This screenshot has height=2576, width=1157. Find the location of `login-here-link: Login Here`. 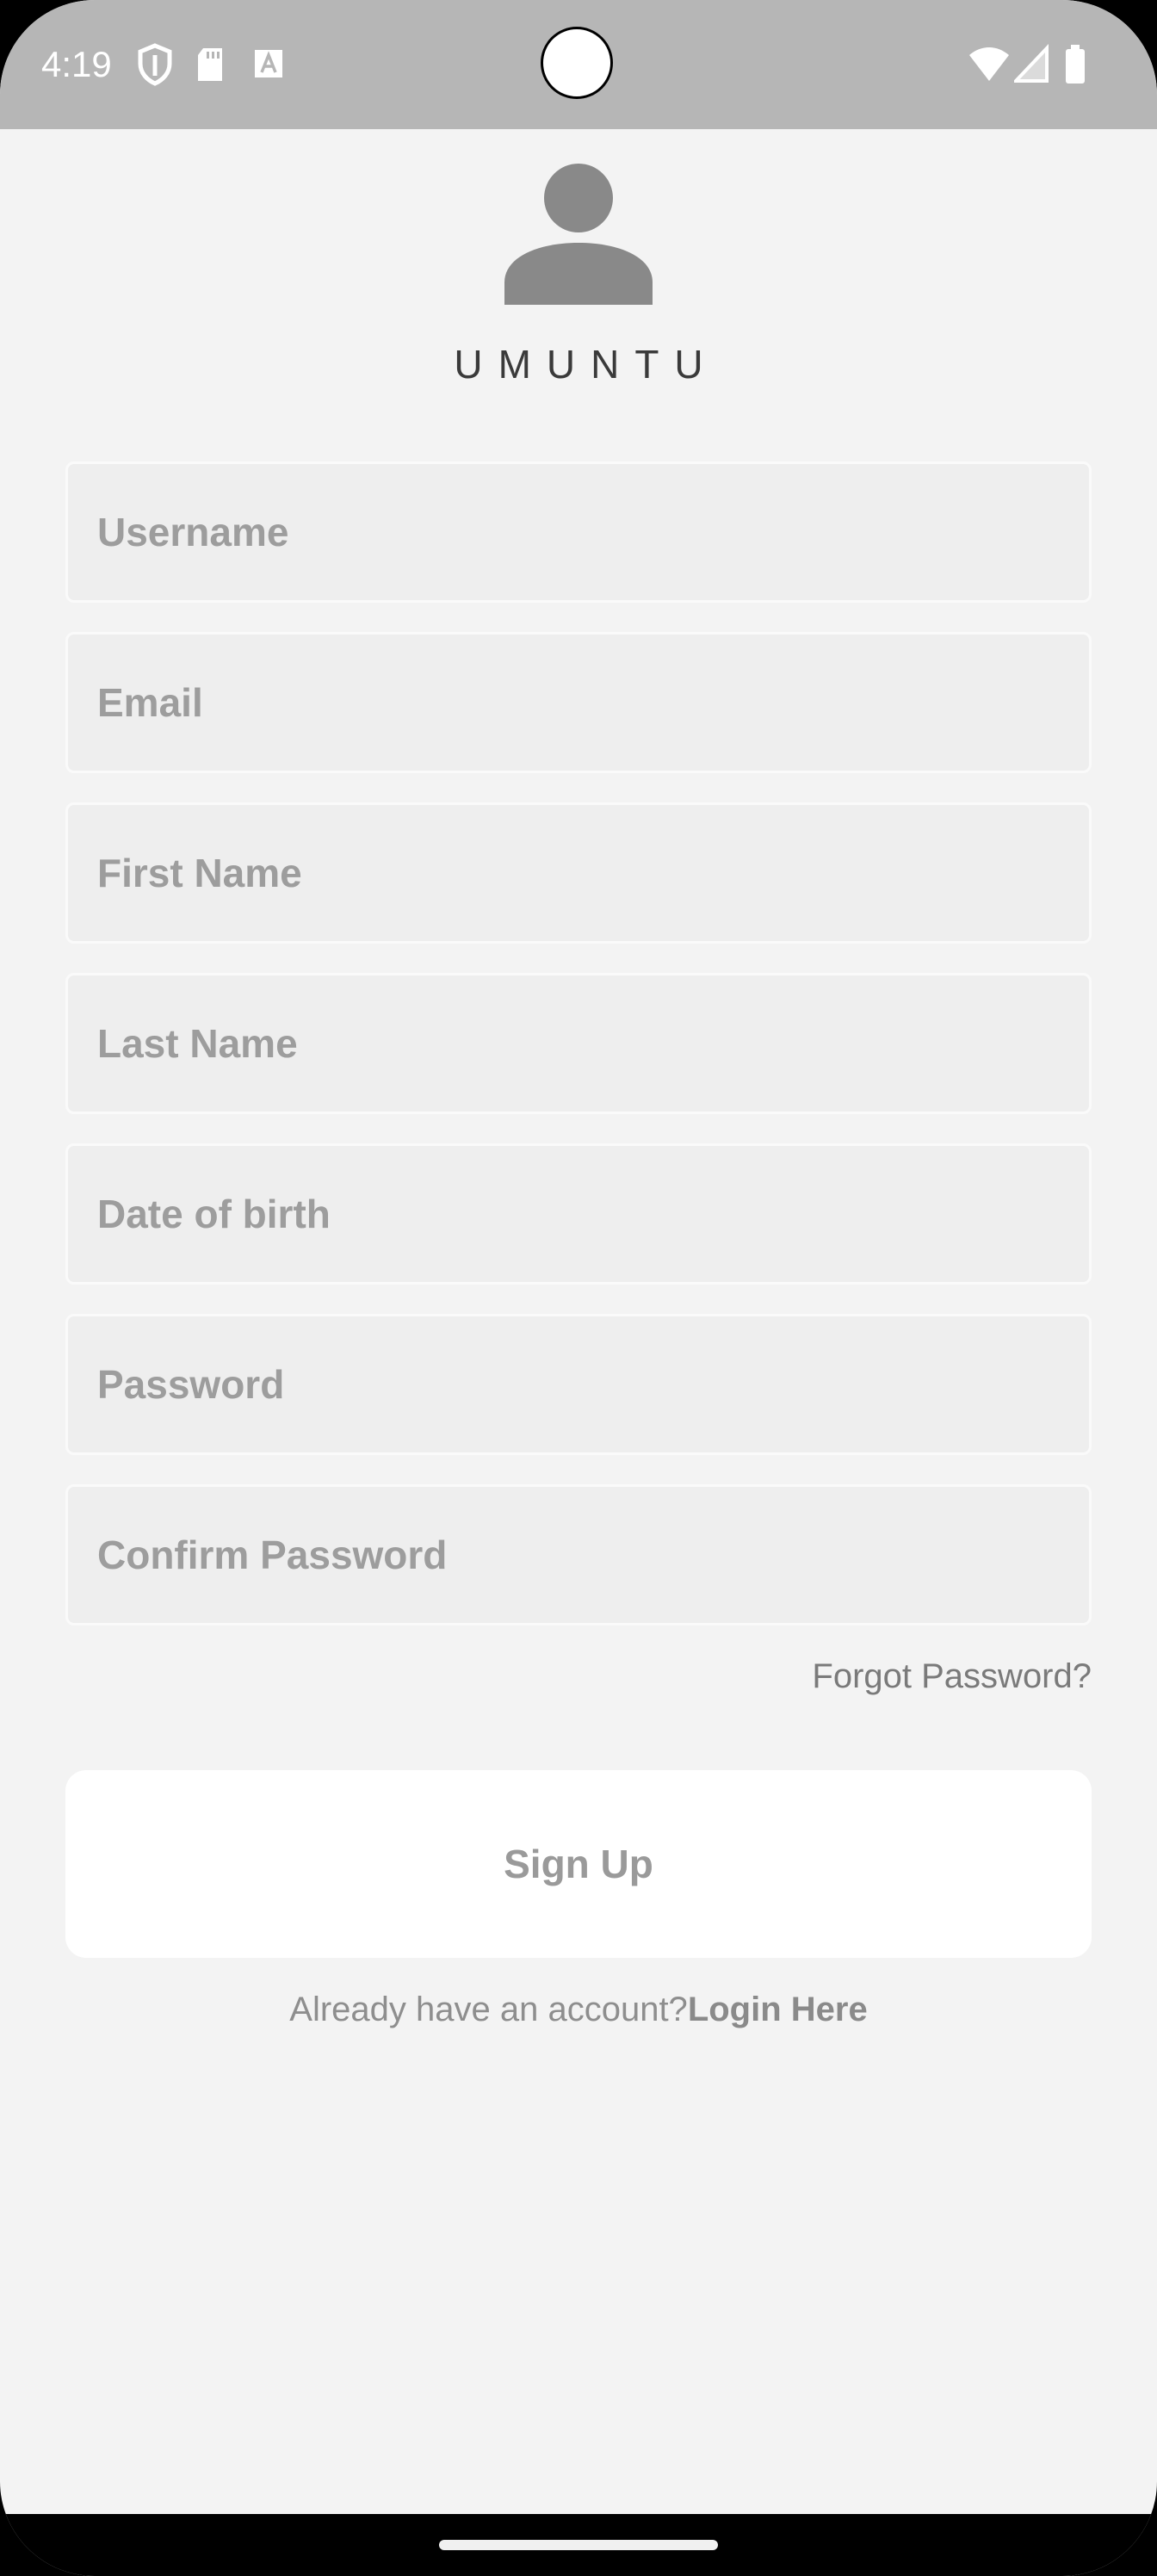

login-here-link: Login Here is located at coordinates (778, 2009).